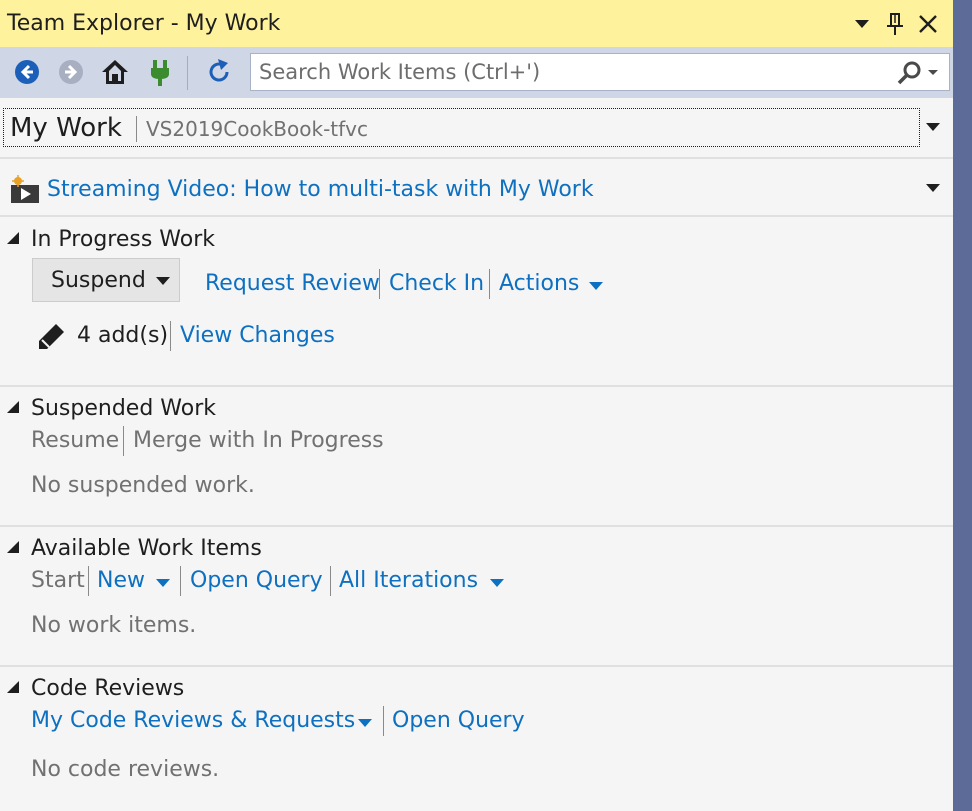 Image resolution: width=972 pixels, height=811 pixels. What do you see at coordinates (864, 24) in the screenshot?
I see `window-menu-dropdown-icon` at bounding box center [864, 24].